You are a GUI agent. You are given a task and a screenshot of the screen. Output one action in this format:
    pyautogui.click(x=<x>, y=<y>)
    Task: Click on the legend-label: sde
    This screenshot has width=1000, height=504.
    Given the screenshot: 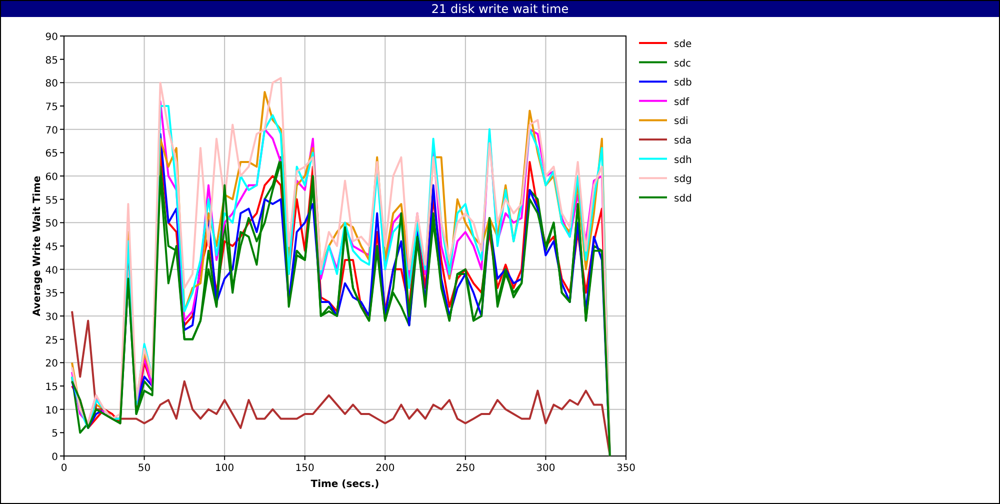 What is the action you would take?
    pyautogui.click(x=683, y=44)
    